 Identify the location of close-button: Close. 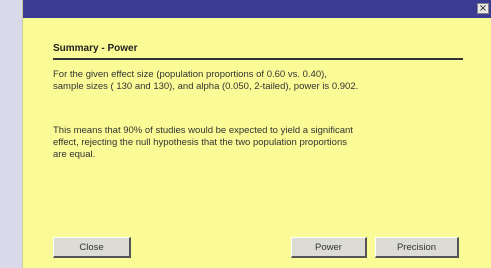
(92, 247).